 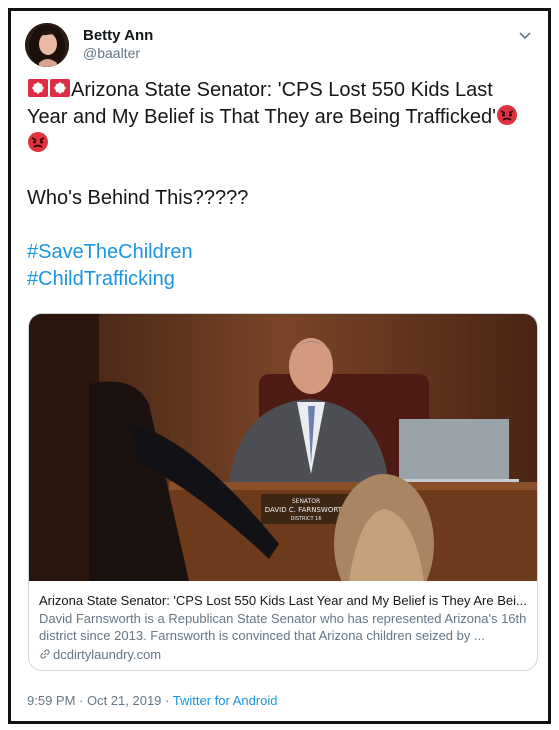 I want to click on card-domain: dcdirtylaundry.com, so click(x=285, y=655).